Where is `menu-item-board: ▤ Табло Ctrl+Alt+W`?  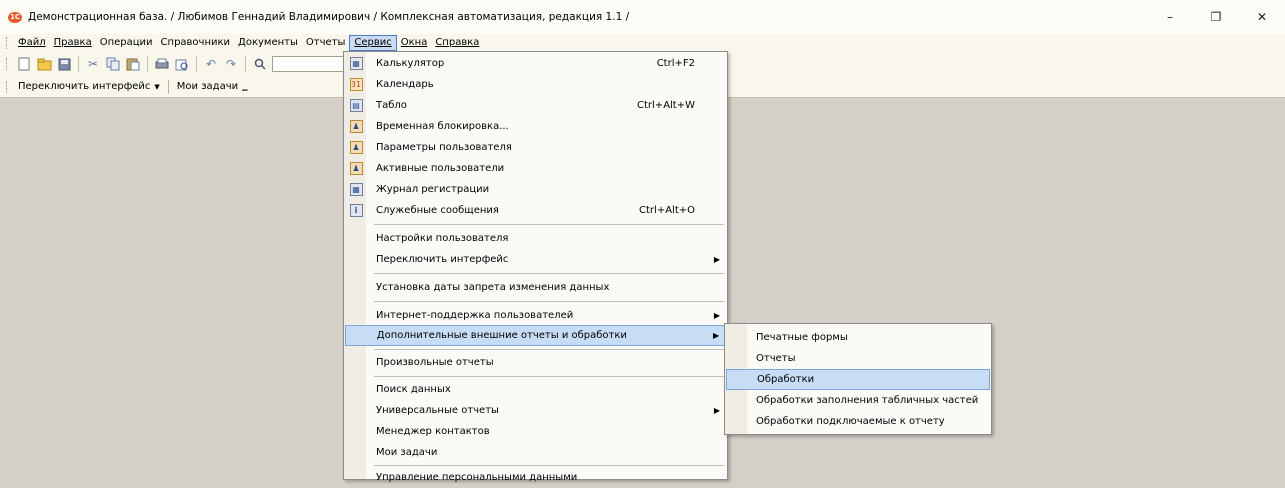
menu-item-board: ▤ Табло Ctrl+Alt+W is located at coordinates (536, 105).